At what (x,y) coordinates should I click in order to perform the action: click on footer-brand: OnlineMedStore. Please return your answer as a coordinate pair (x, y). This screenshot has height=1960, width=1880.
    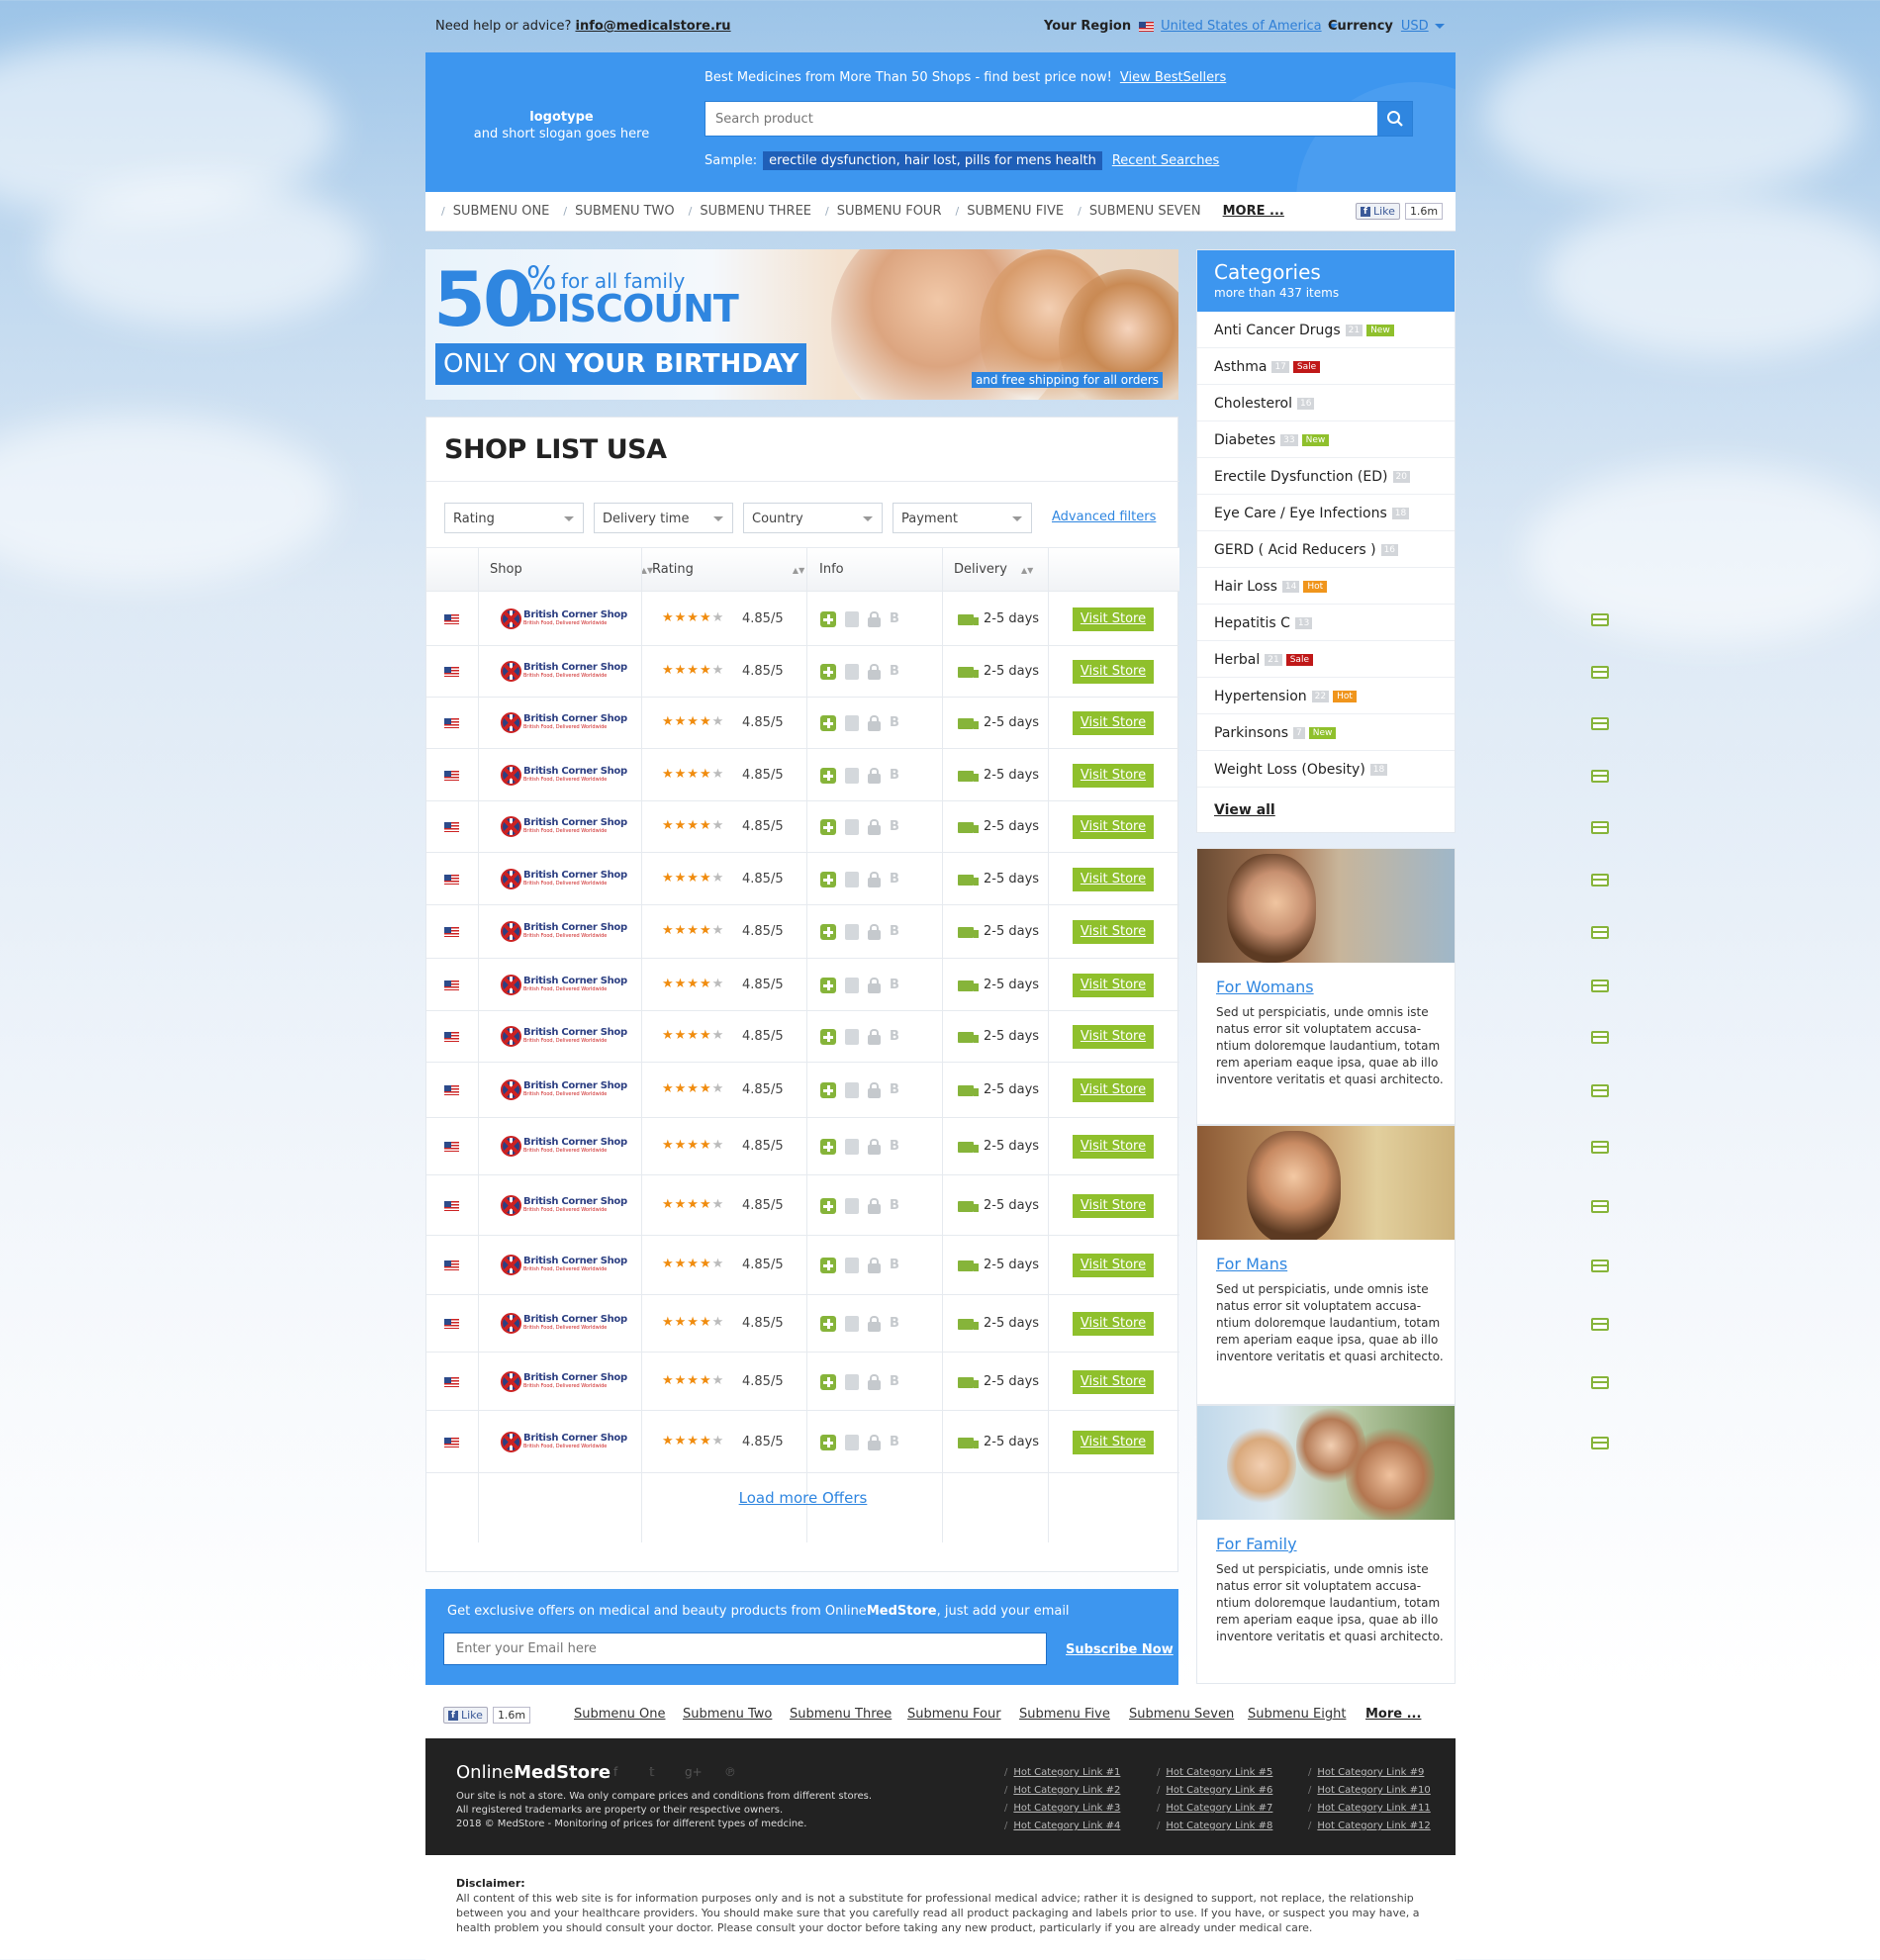
    Looking at the image, I should click on (533, 1772).